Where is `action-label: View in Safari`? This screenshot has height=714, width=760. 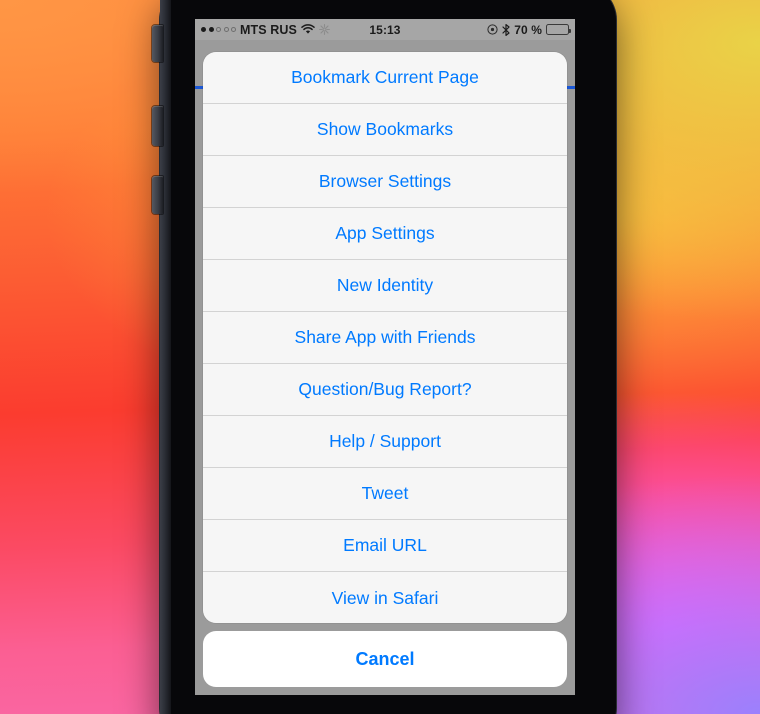 action-label: View in Safari is located at coordinates (385, 597).